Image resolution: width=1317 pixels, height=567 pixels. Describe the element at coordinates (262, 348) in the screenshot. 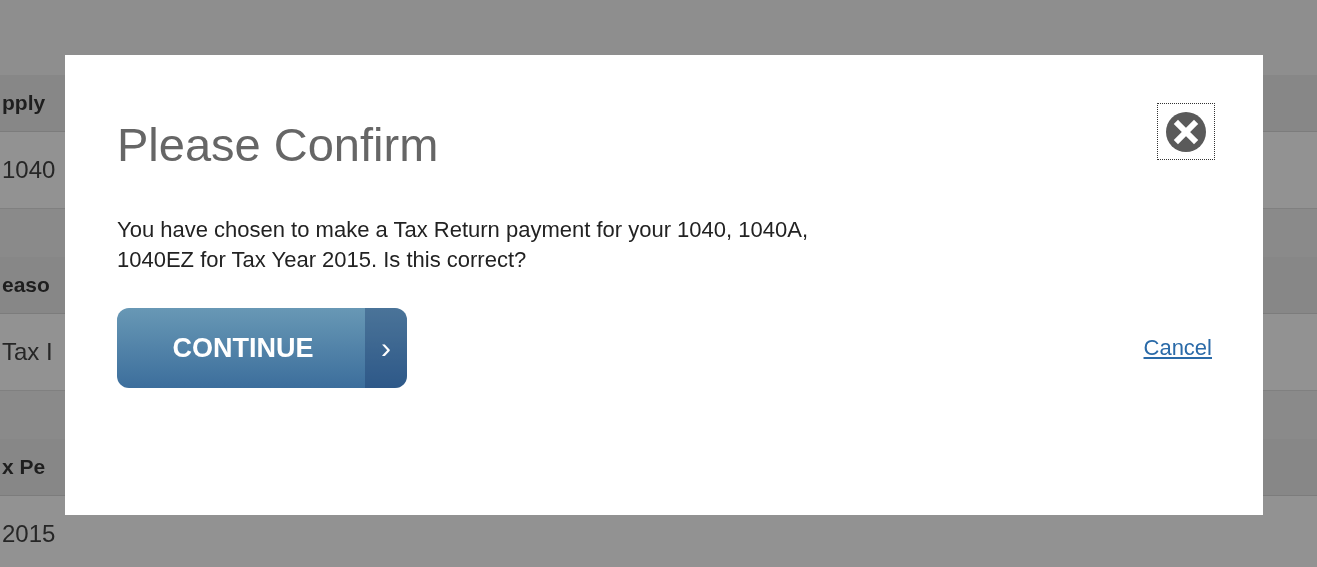

I see `continue-button: CONTINUE ›` at that location.